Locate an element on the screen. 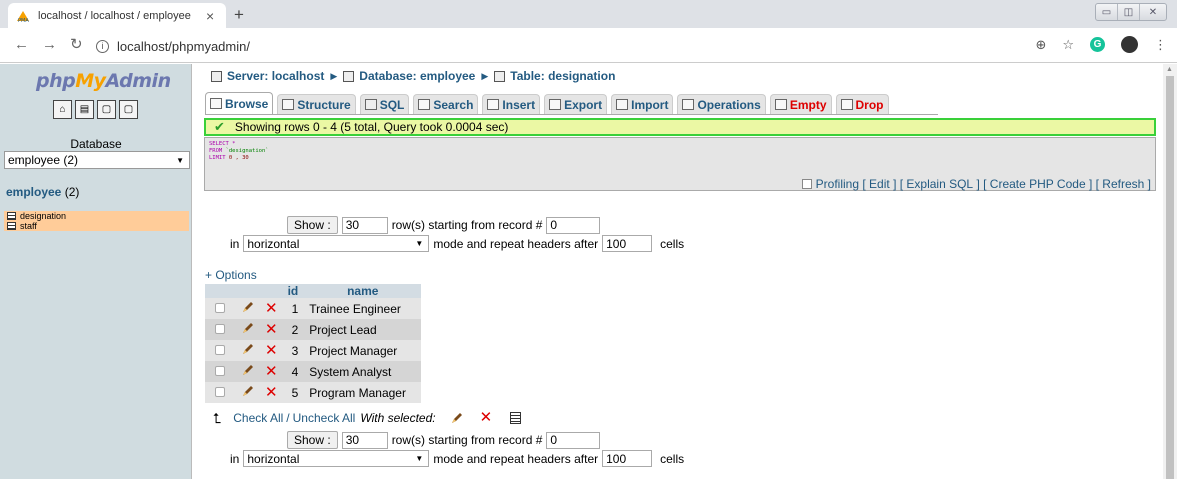 The image size is (1177, 479). import-icon is located at coordinates (622, 104).